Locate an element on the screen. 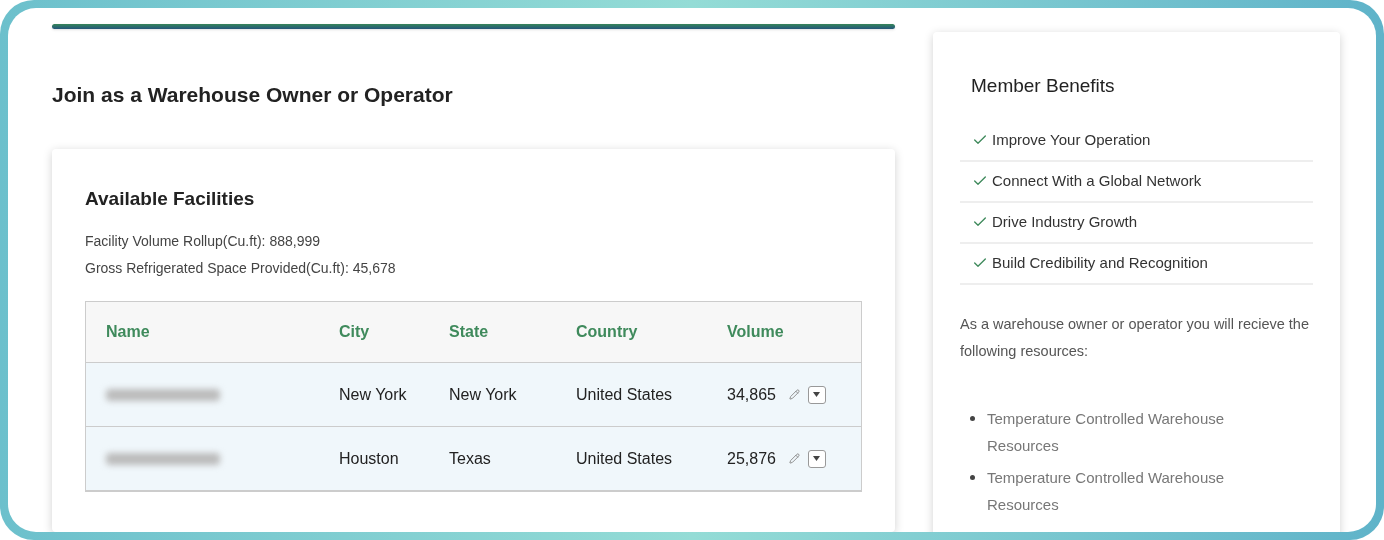  benefit-text: Drive Industry Growth is located at coordinates (1065, 221).